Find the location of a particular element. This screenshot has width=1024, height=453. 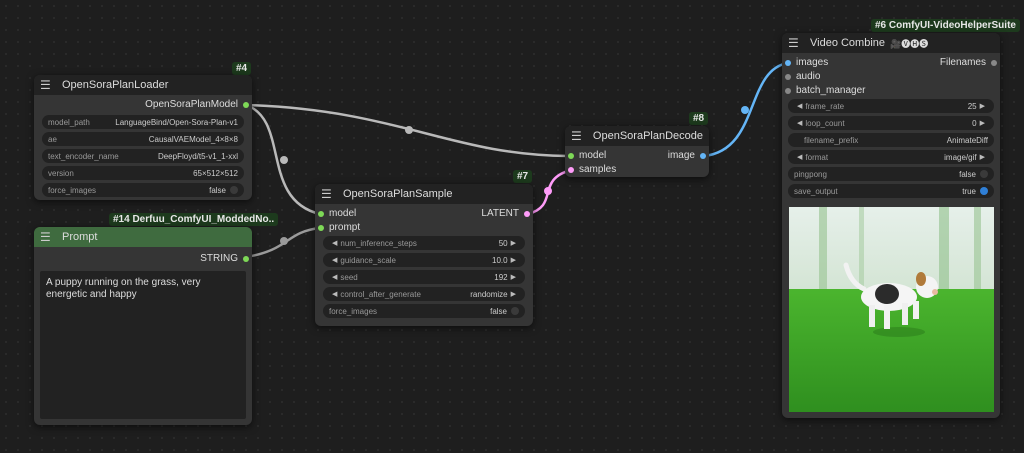

node-header: ☰ OpenSoraPlanSample is located at coordinates (424, 194).